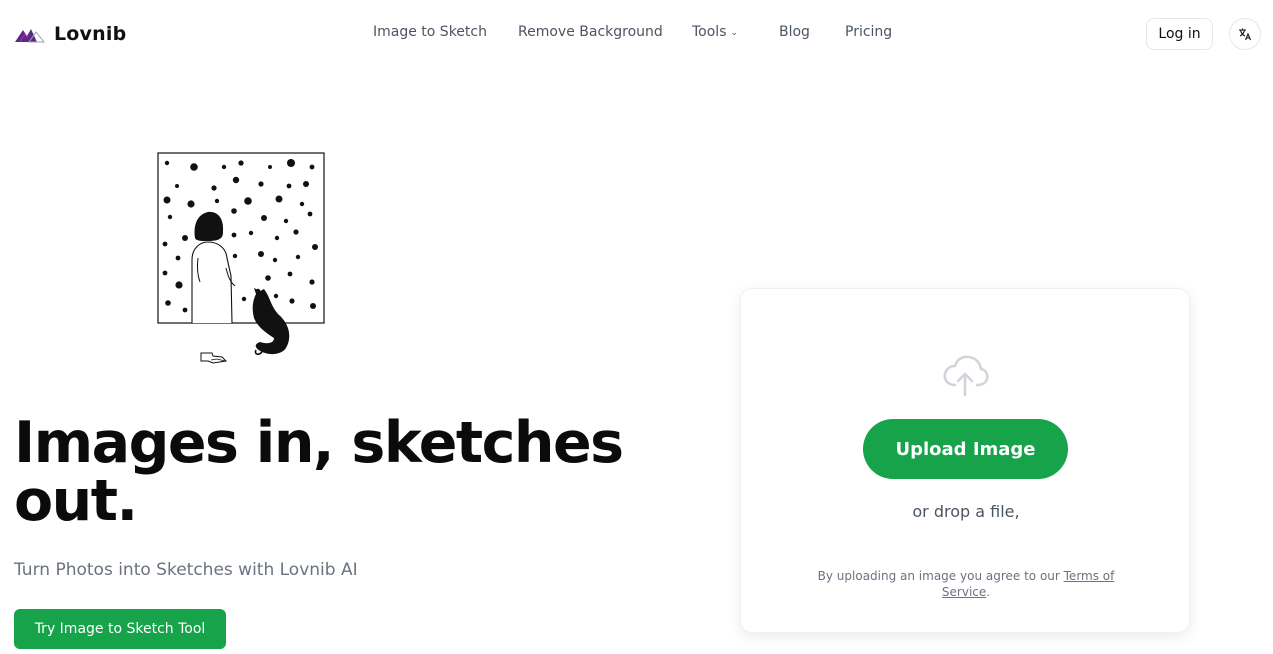 This screenshot has height=654, width=1273. Describe the element at coordinates (1179, 34) in the screenshot. I see `login-button: Log in` at that location.